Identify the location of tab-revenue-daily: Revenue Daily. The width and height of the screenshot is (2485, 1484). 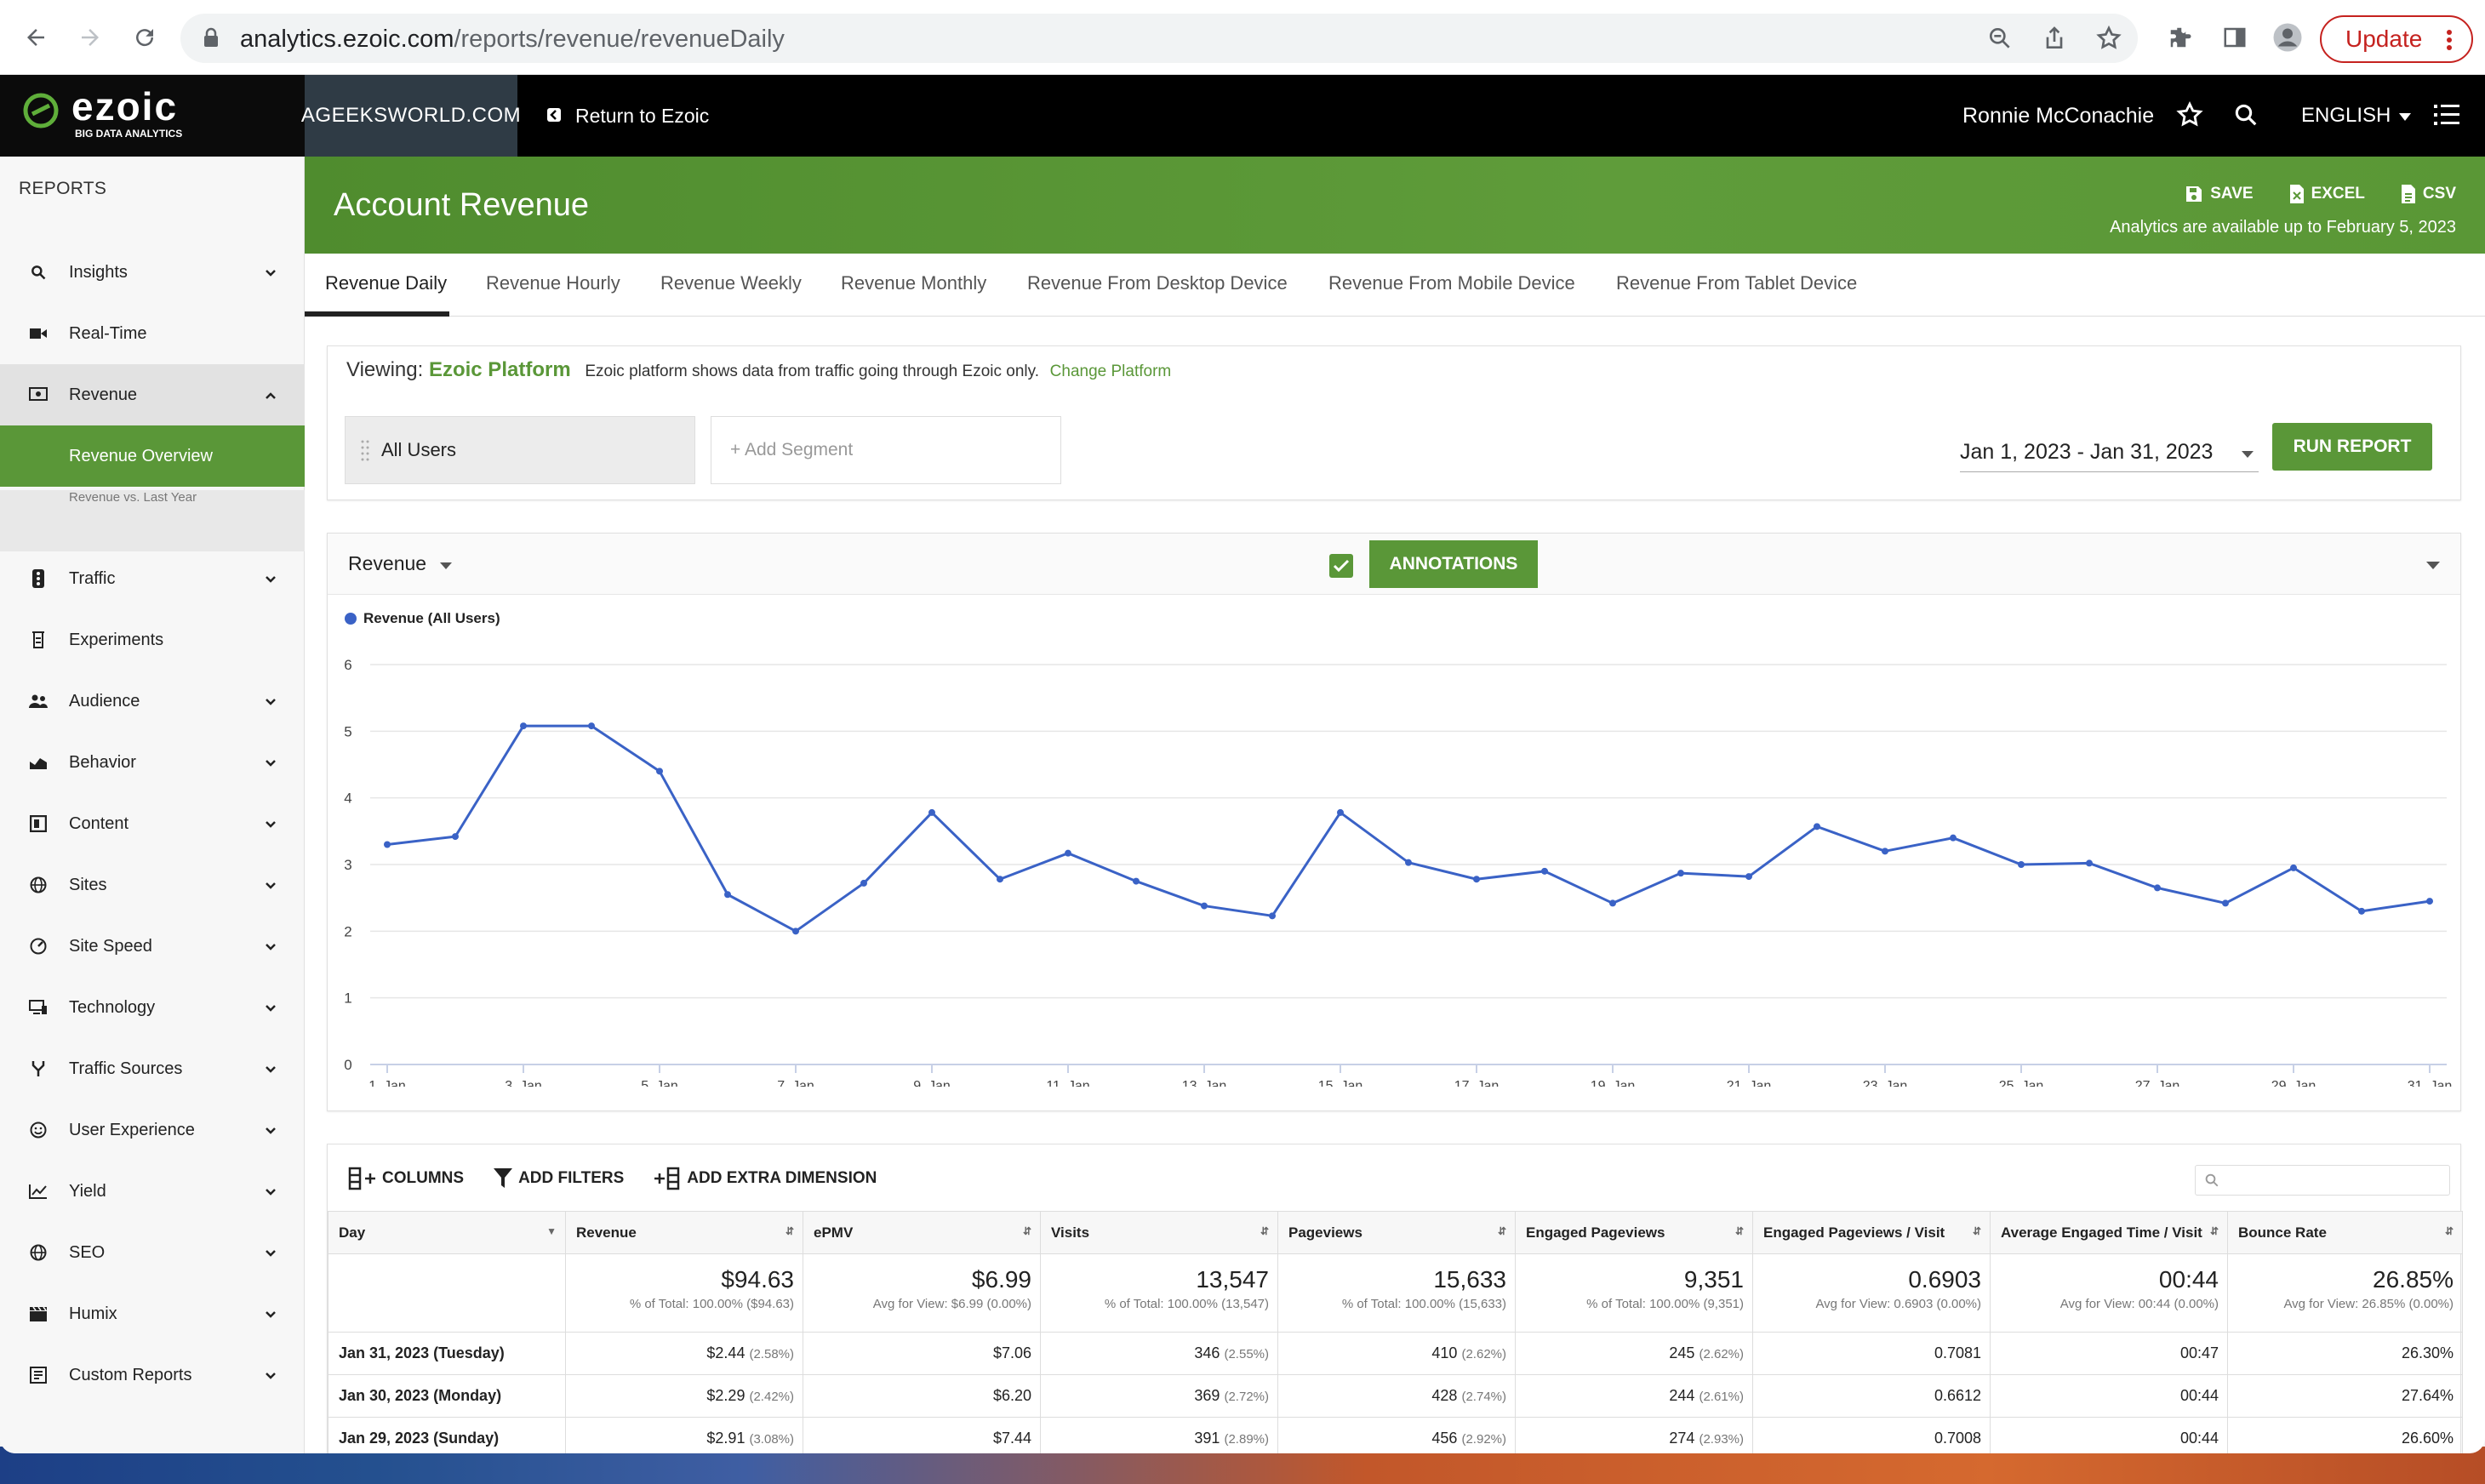
(386, 283).